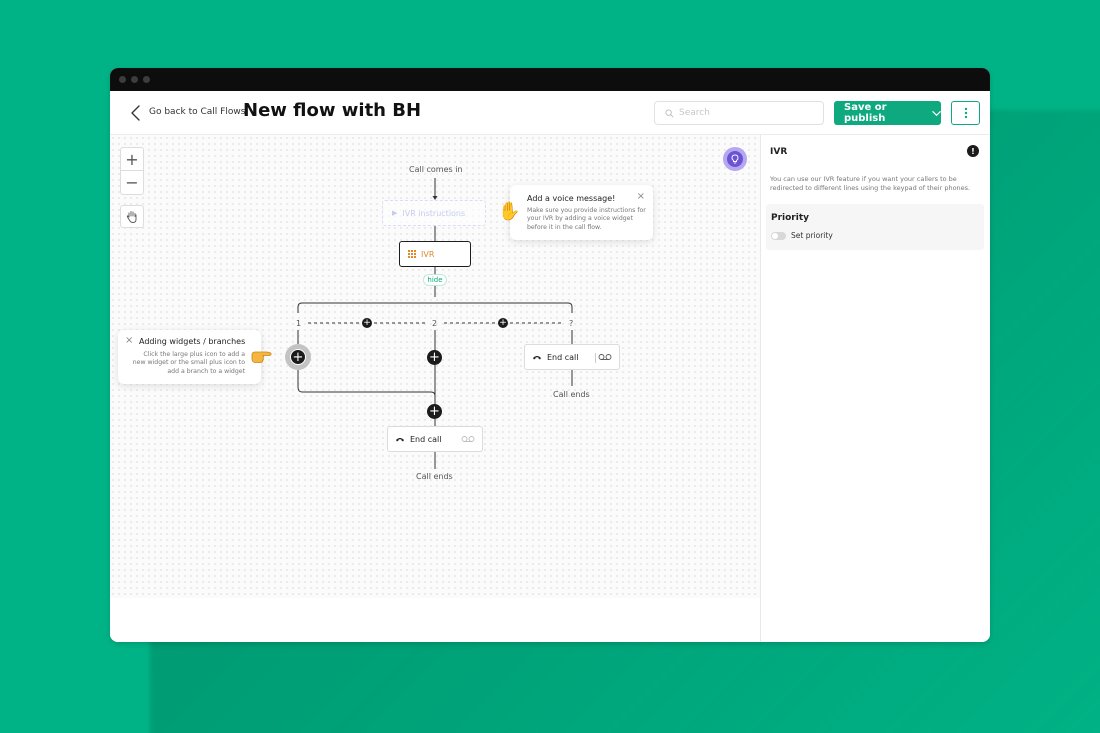 Image resolution: width=1100 pixels, height=733 pixels. What do you see at coordinates (261, 357) in the screenshot?
I see `pointing-hand-icon` at bounding box center [261, 357].